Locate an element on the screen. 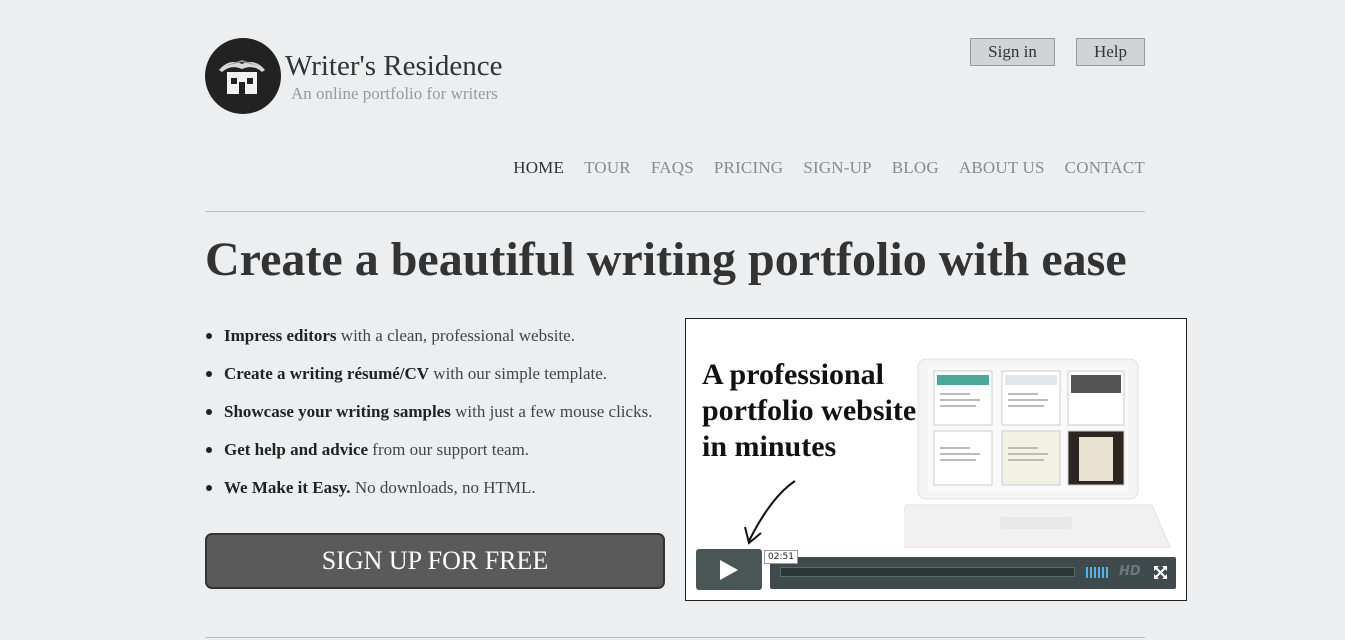 This screenshot has height=640, width=1345. play-icon is located at coordinates (729, 570).